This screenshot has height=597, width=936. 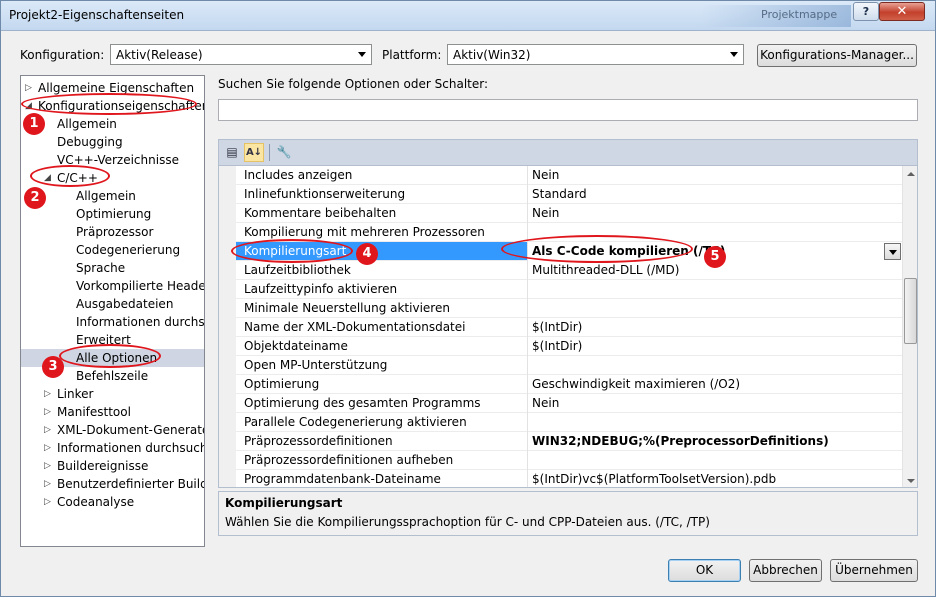 What do you see at coordinates (241, 54) in the screenshot?
I see `configuration-select: Aktiv(Release)` at bounding box center [241, 54].